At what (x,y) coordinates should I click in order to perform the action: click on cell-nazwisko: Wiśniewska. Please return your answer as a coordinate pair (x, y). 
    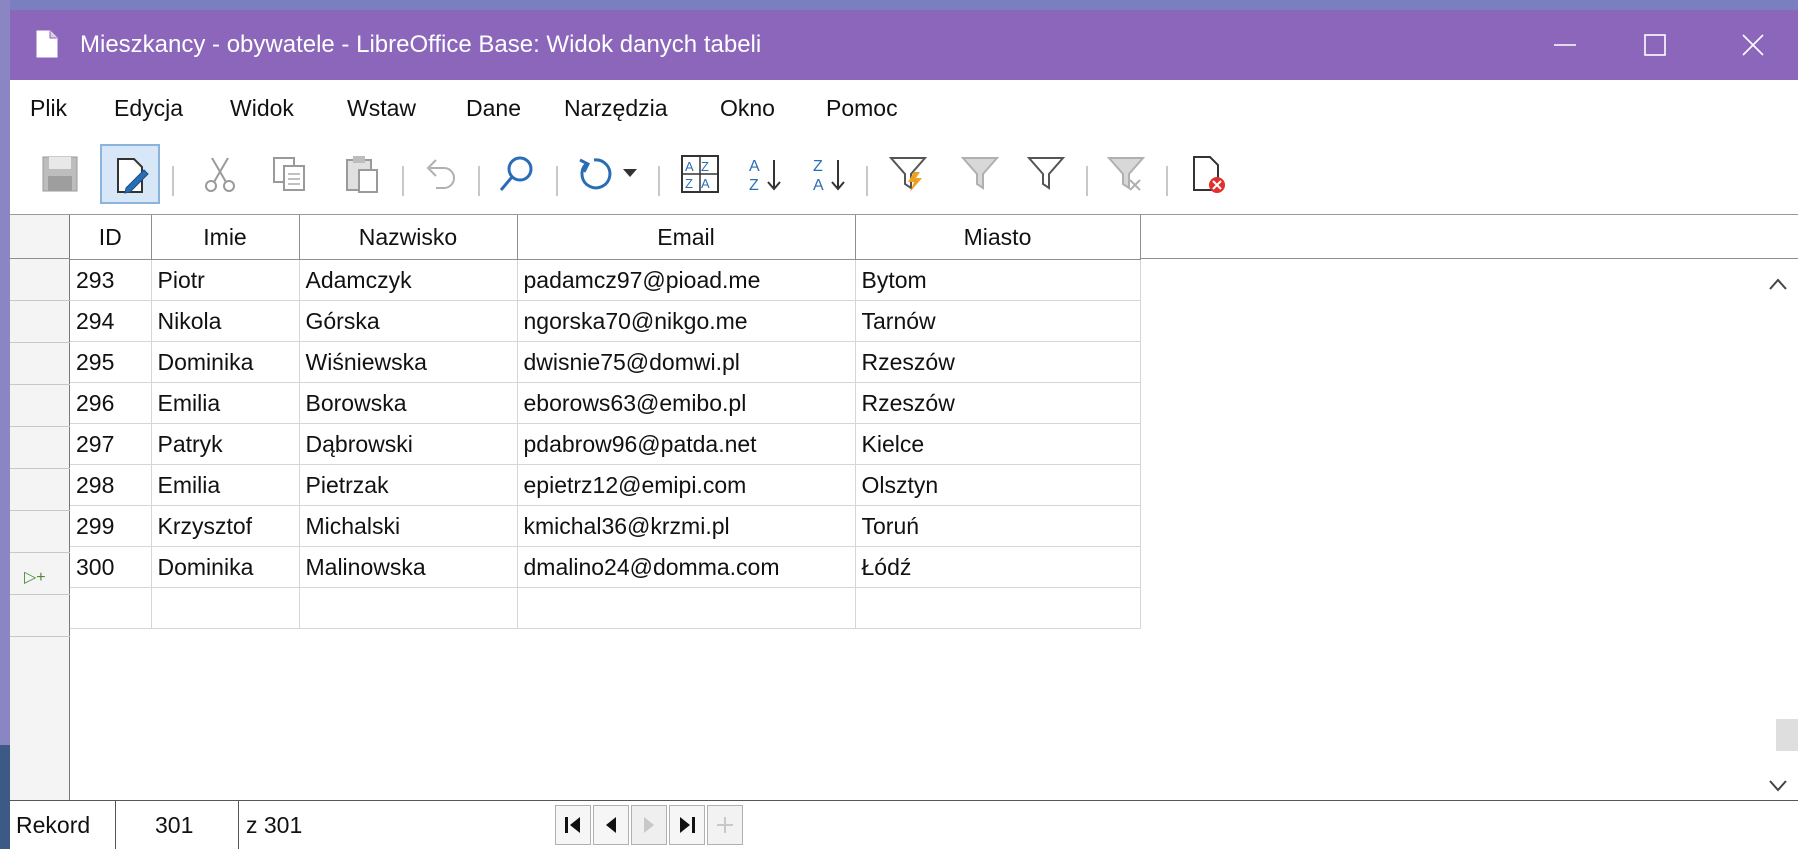
    Looking at the image, I should click on (408, 362).